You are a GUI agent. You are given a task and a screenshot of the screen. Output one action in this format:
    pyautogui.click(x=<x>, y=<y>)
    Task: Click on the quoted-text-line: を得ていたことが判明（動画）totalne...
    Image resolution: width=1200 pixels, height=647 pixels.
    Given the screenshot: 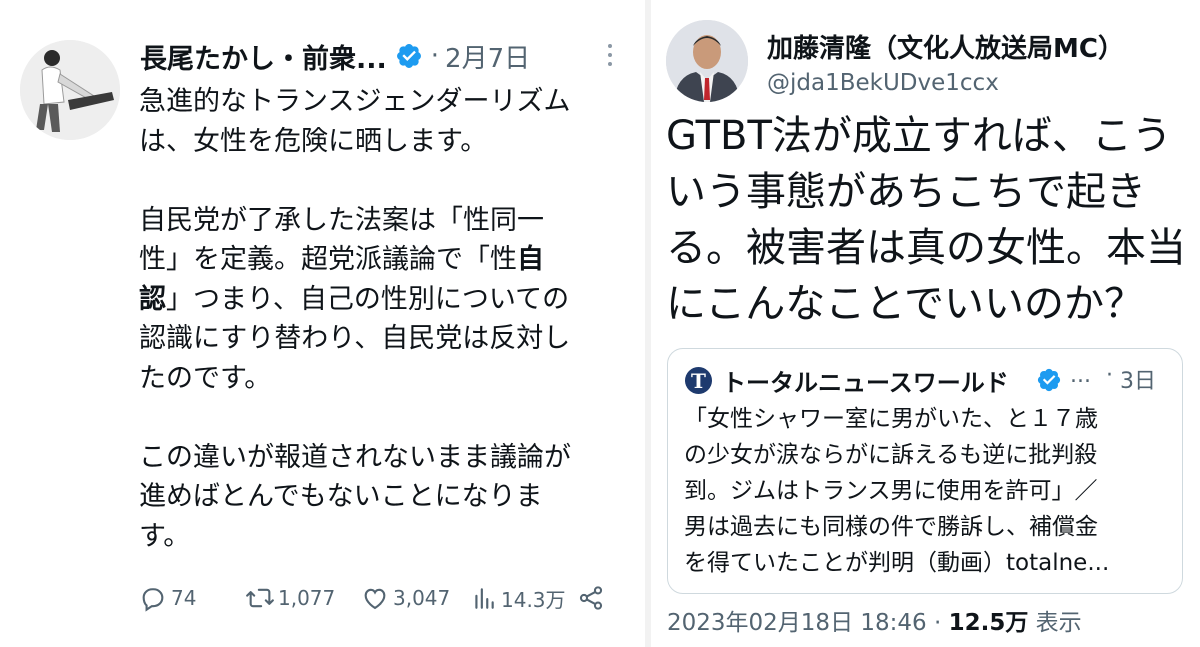 What is the action you would take?
    pyautogui.click(x=897, y=563)
    